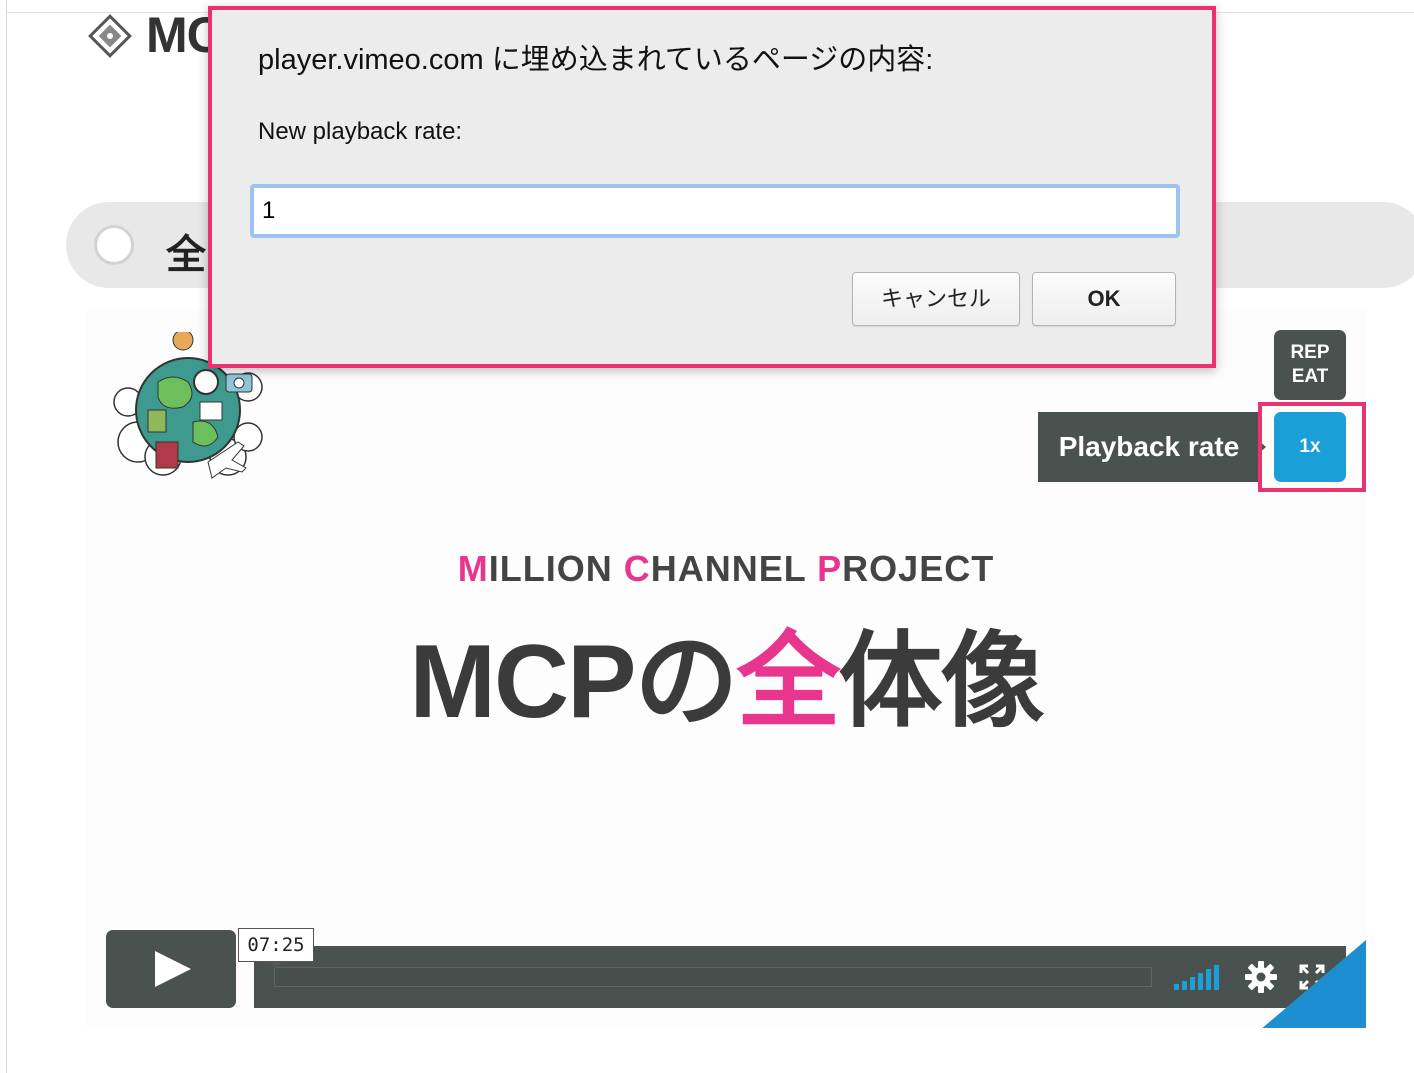  Describe the element at coordinates (726, 682) in the screenshot. I see `video-title-main: MCPの全体像` at that location.